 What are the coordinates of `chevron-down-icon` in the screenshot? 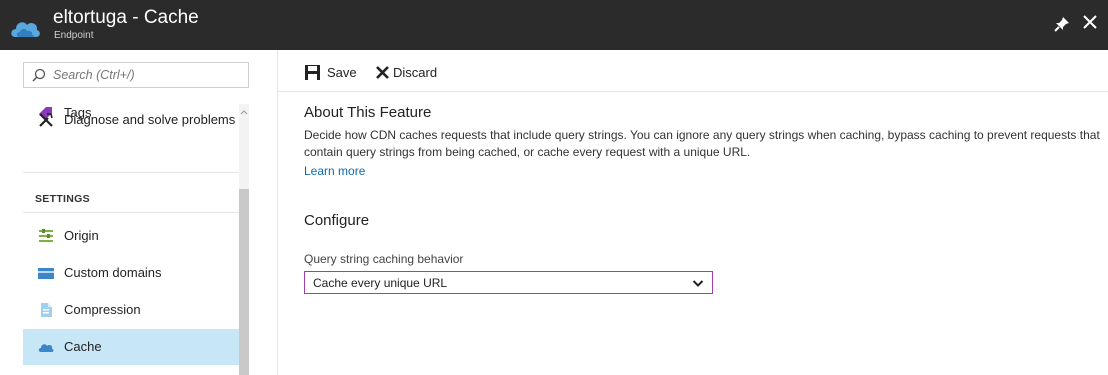 It's located at (698, 283).